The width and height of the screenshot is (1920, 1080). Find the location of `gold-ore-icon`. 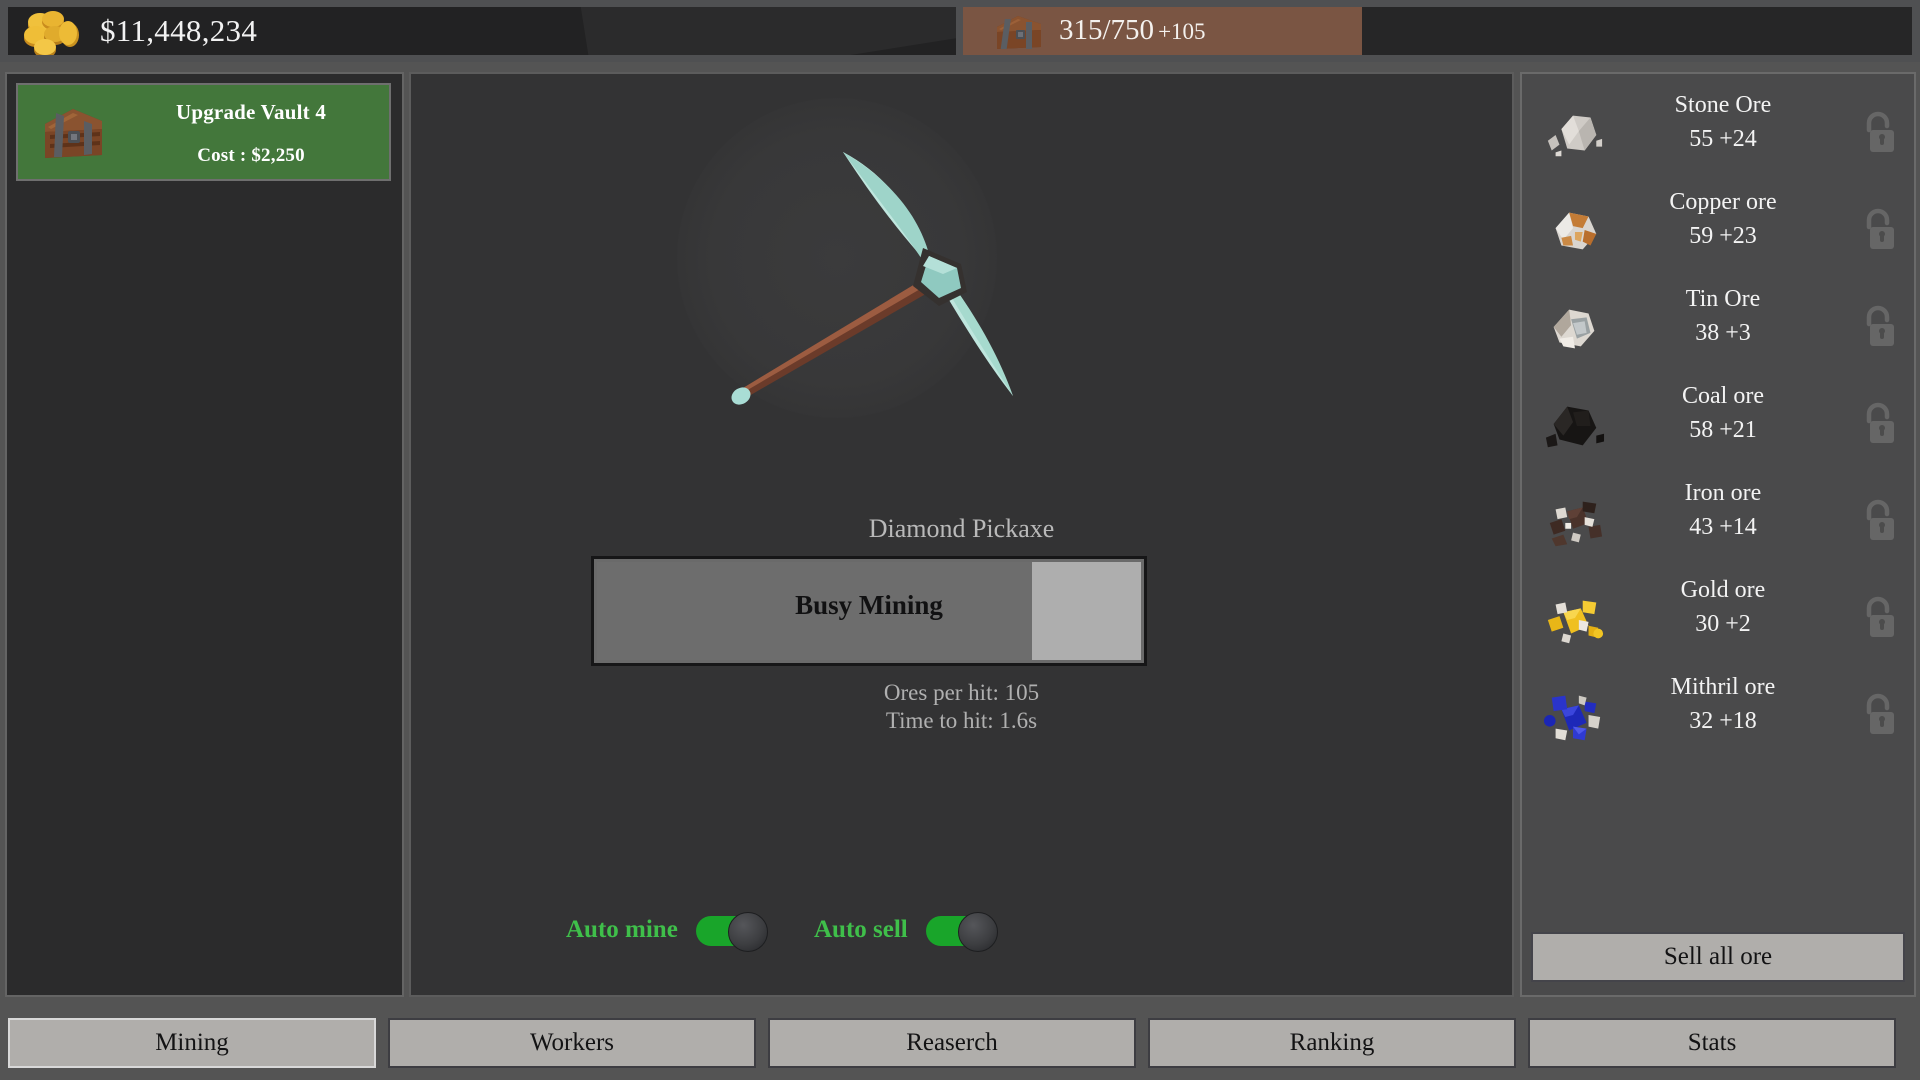

gold-ore-icon is located at coordinates (1575, 622).